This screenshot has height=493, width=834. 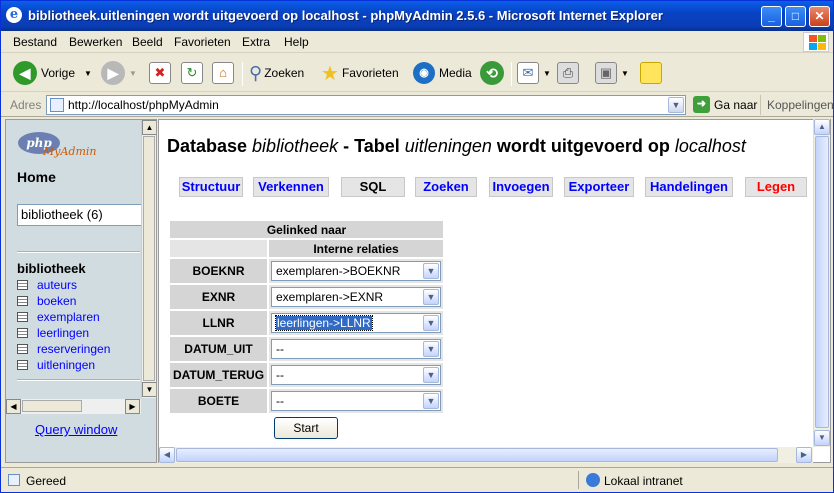 What do you see at coordinates (218, 375) in the screenshot?
I see `field-name: DATUM_TERUG` at bounding box center [218, 375].